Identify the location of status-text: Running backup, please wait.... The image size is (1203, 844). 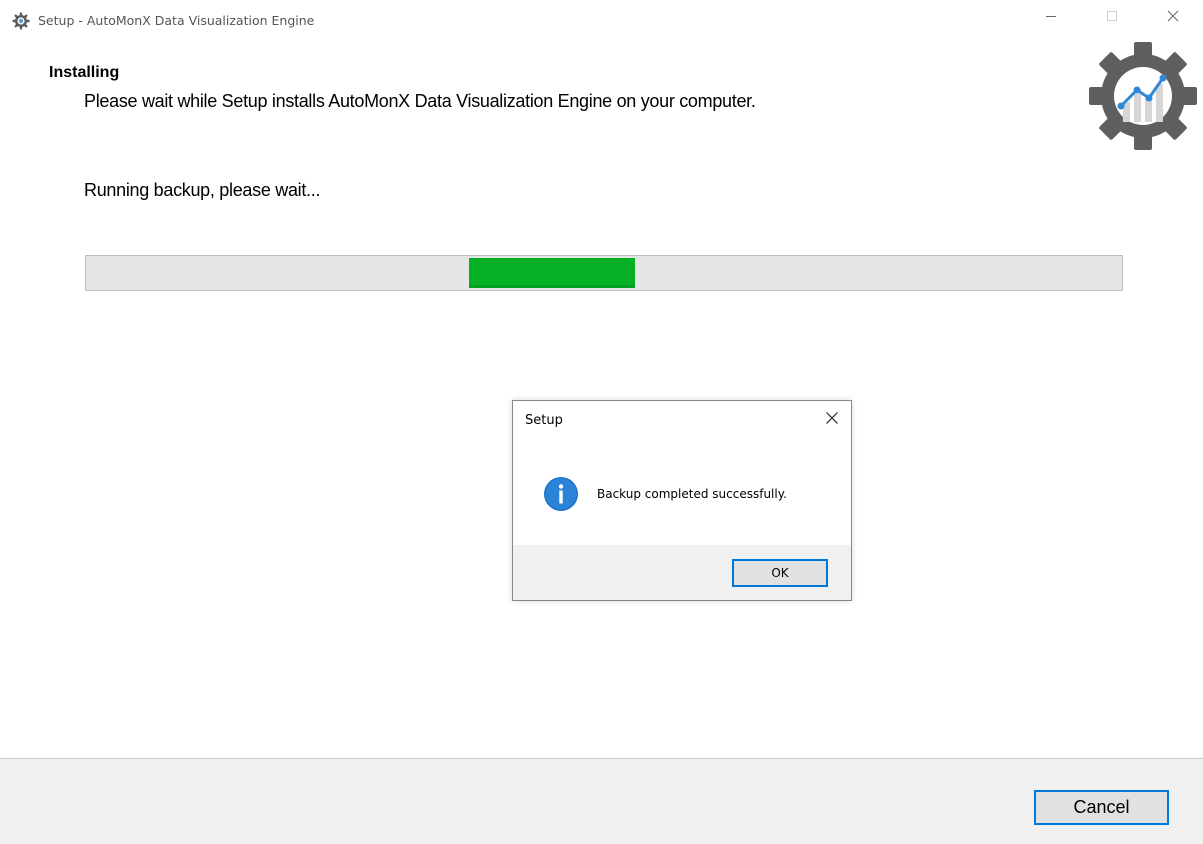
(202, 190).